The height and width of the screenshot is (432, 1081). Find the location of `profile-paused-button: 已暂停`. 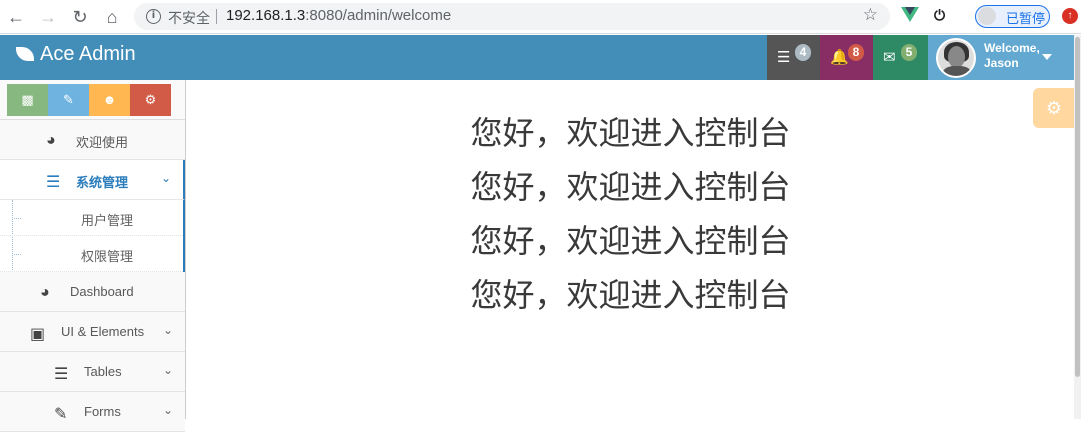

profile-paused-button: 已暂停 is located at coordinates (1012, 16).